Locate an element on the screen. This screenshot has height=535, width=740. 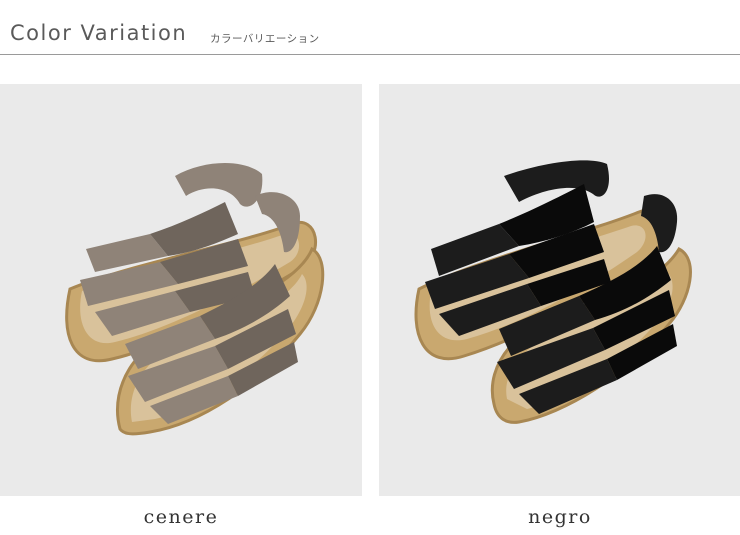
variant-label-negro: negro is located at coordinates (560, 517).